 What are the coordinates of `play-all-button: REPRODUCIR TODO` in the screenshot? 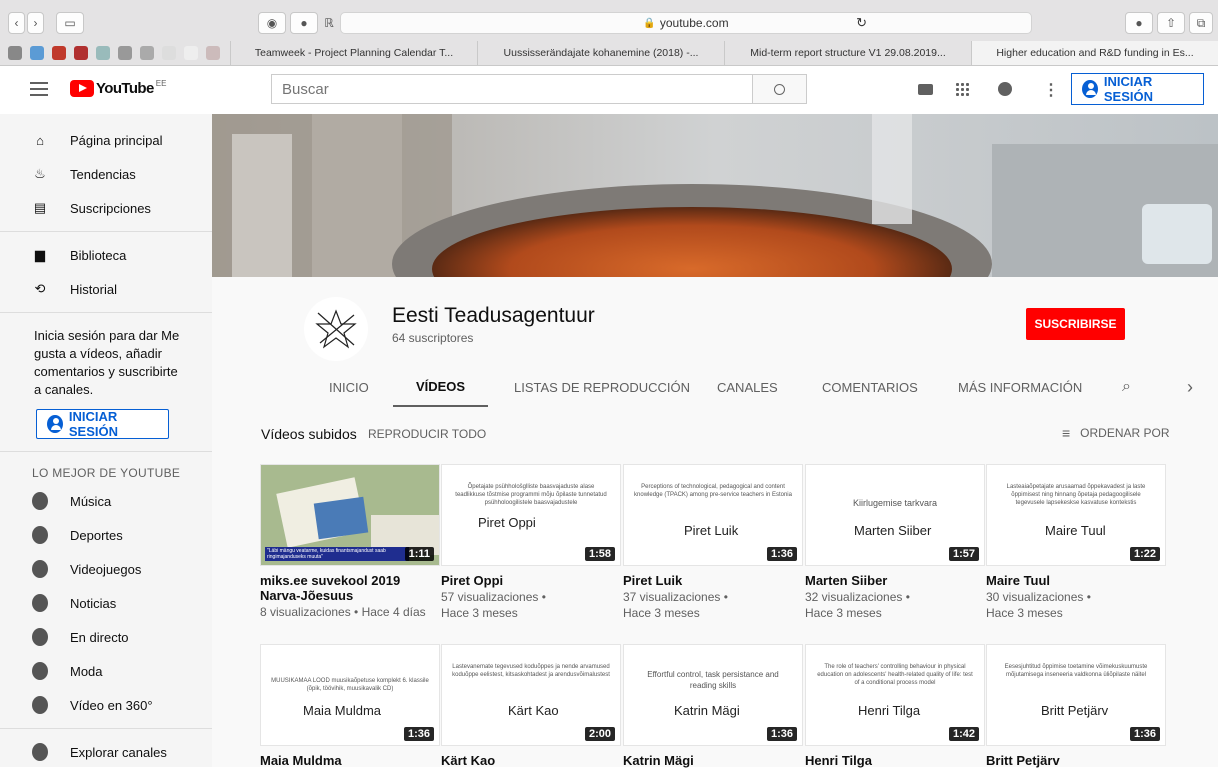 It's located at (427, 434).